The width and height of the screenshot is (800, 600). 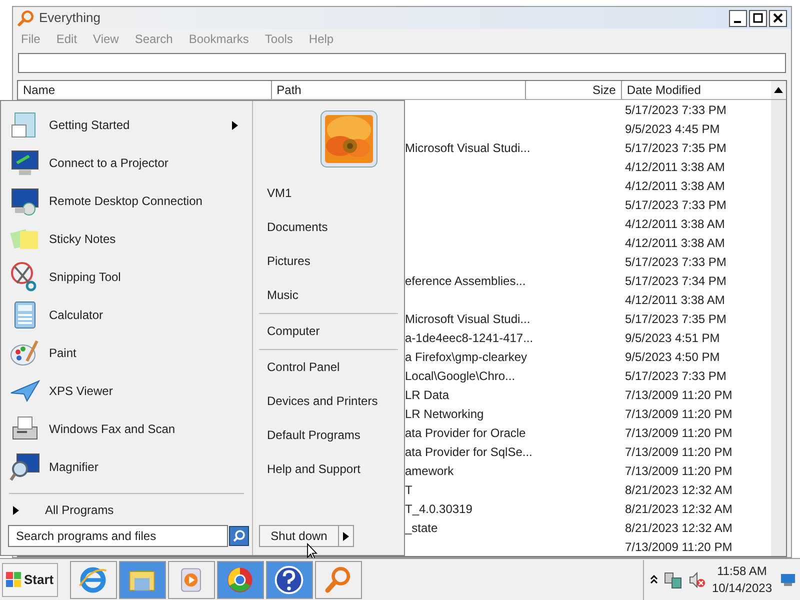 What do you see at coordinates (328, 261) in the screenshot?
I see `place-item: Pictures` at bounding box center [328, 261].